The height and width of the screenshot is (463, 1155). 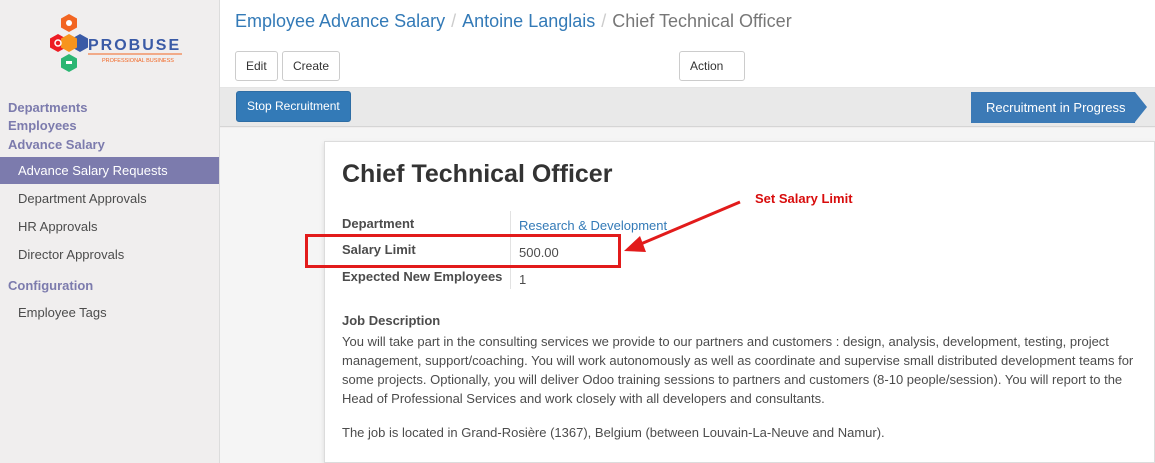 What do you see at coordinates (293, 106) in the screenshot?
I see `stop-recruitment-button: Stop Recruitment` at bounding box center [293, 106].